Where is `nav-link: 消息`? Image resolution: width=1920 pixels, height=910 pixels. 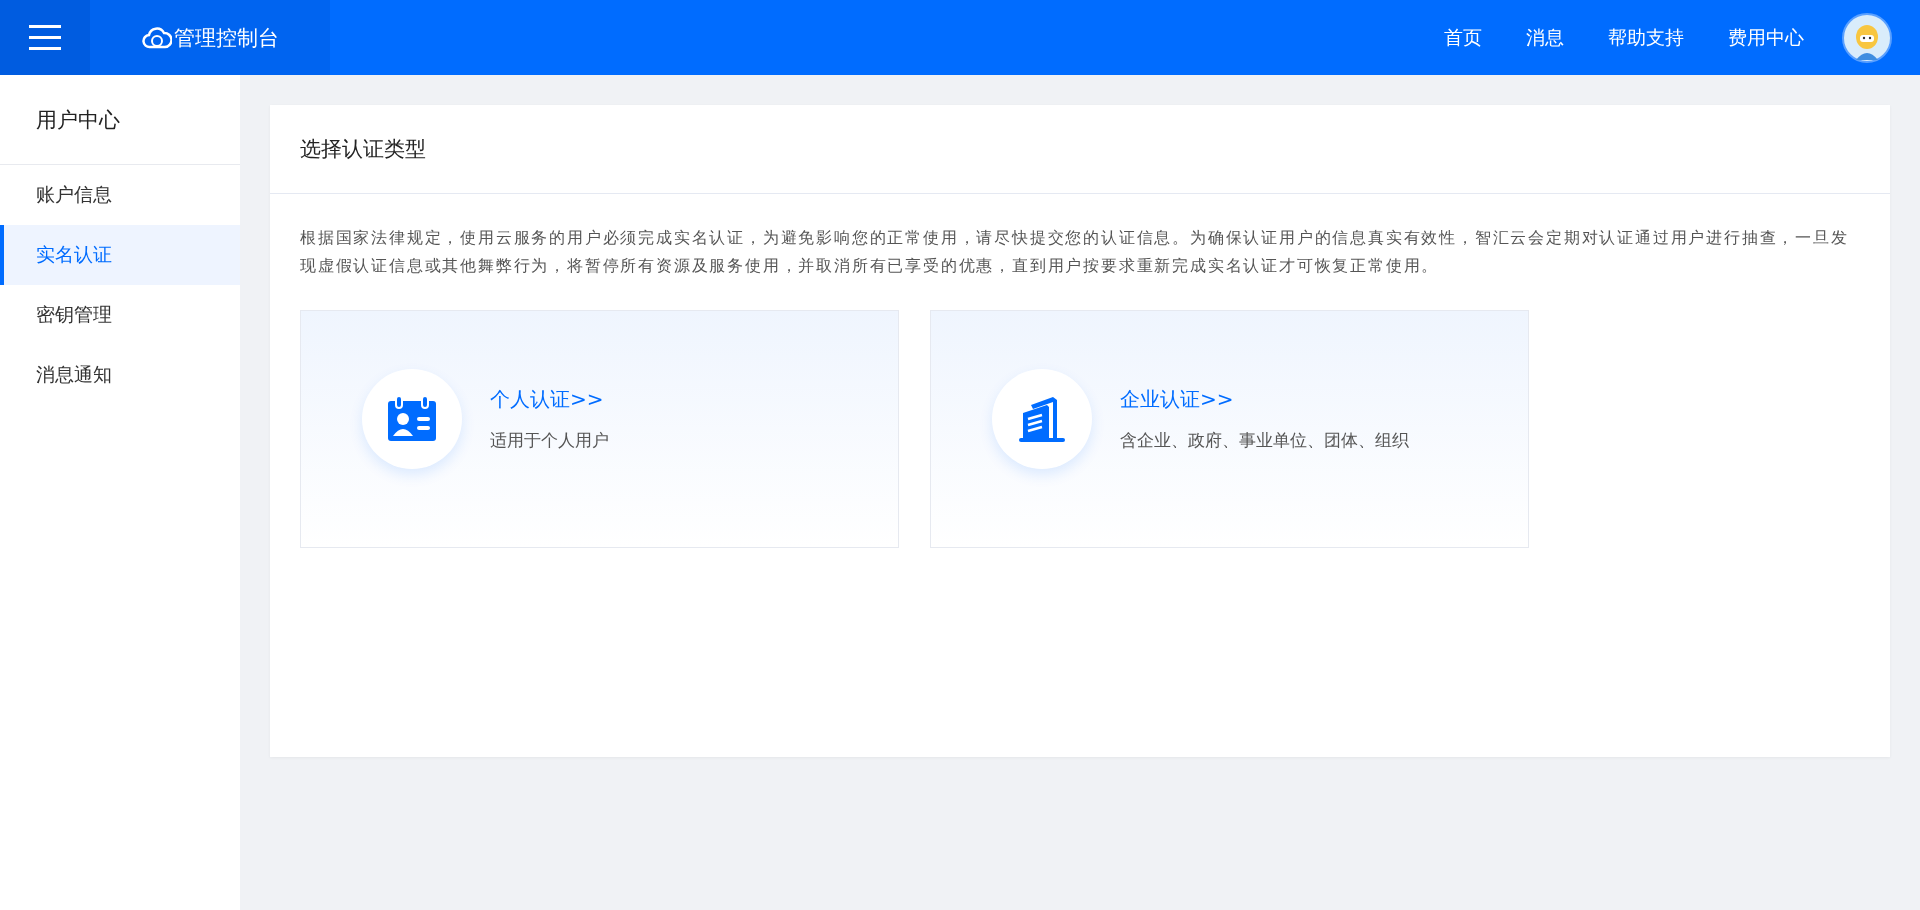
nav-link: 消息 is located at coordinates (1545, 37).